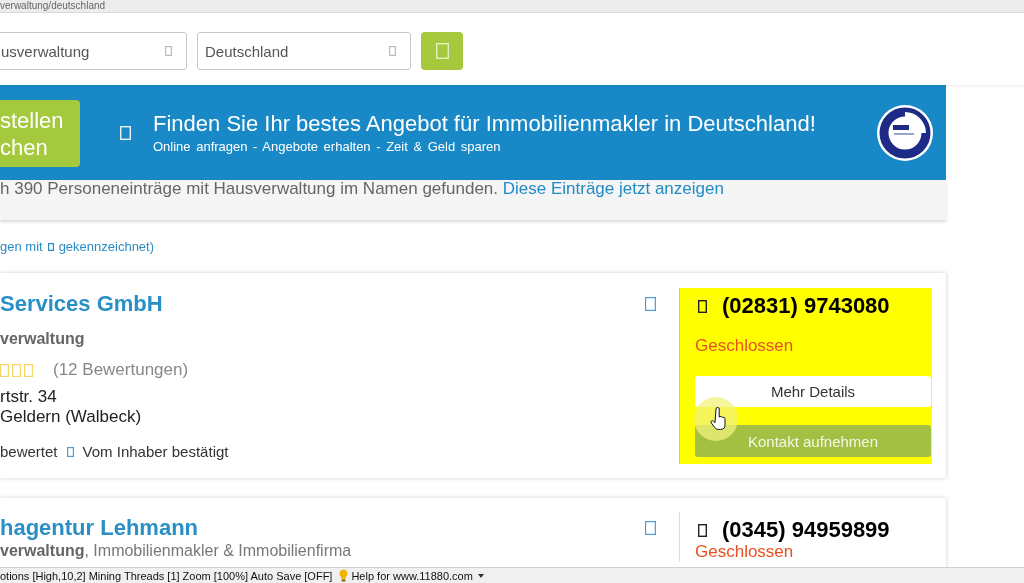 Image resolution: width=1024 pixels, height=583 pixels. Describe the element at coordinates (813, 441) in the screenshot. I see `contact-button: Kontakt aufnehmen` at that location.